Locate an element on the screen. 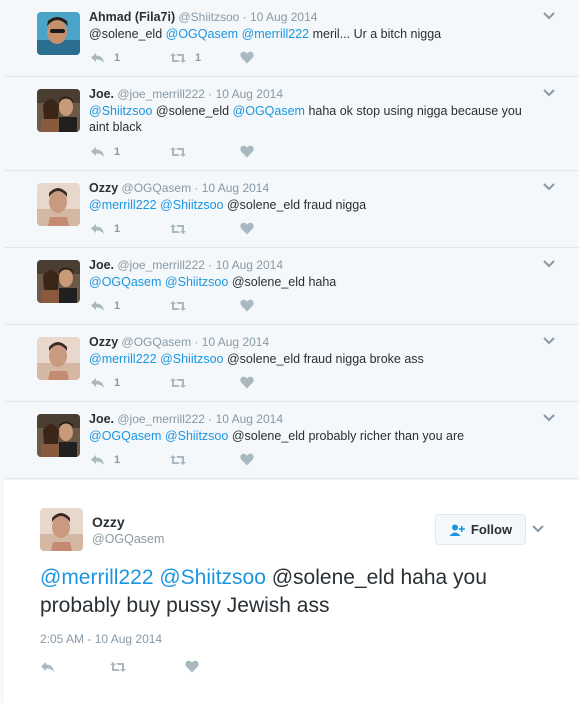  tweet-text-segment: @solene_eld fraud nigga broke ass is located at coordinates (323, 359).